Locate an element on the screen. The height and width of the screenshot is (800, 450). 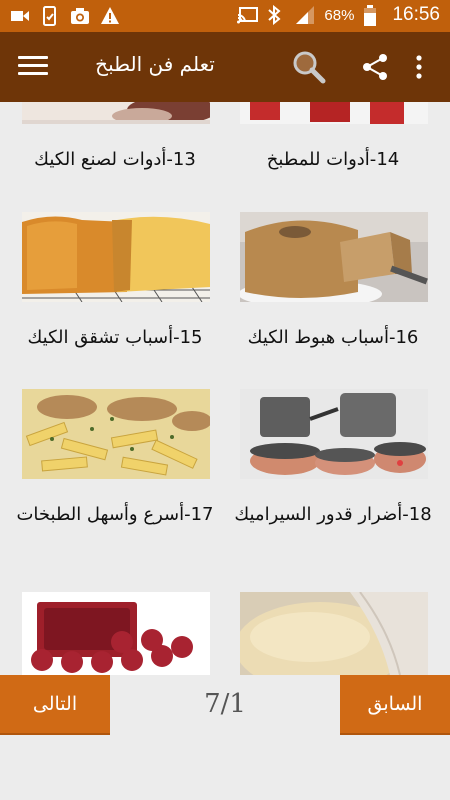
share-icon is located at coordinates (375, 67).